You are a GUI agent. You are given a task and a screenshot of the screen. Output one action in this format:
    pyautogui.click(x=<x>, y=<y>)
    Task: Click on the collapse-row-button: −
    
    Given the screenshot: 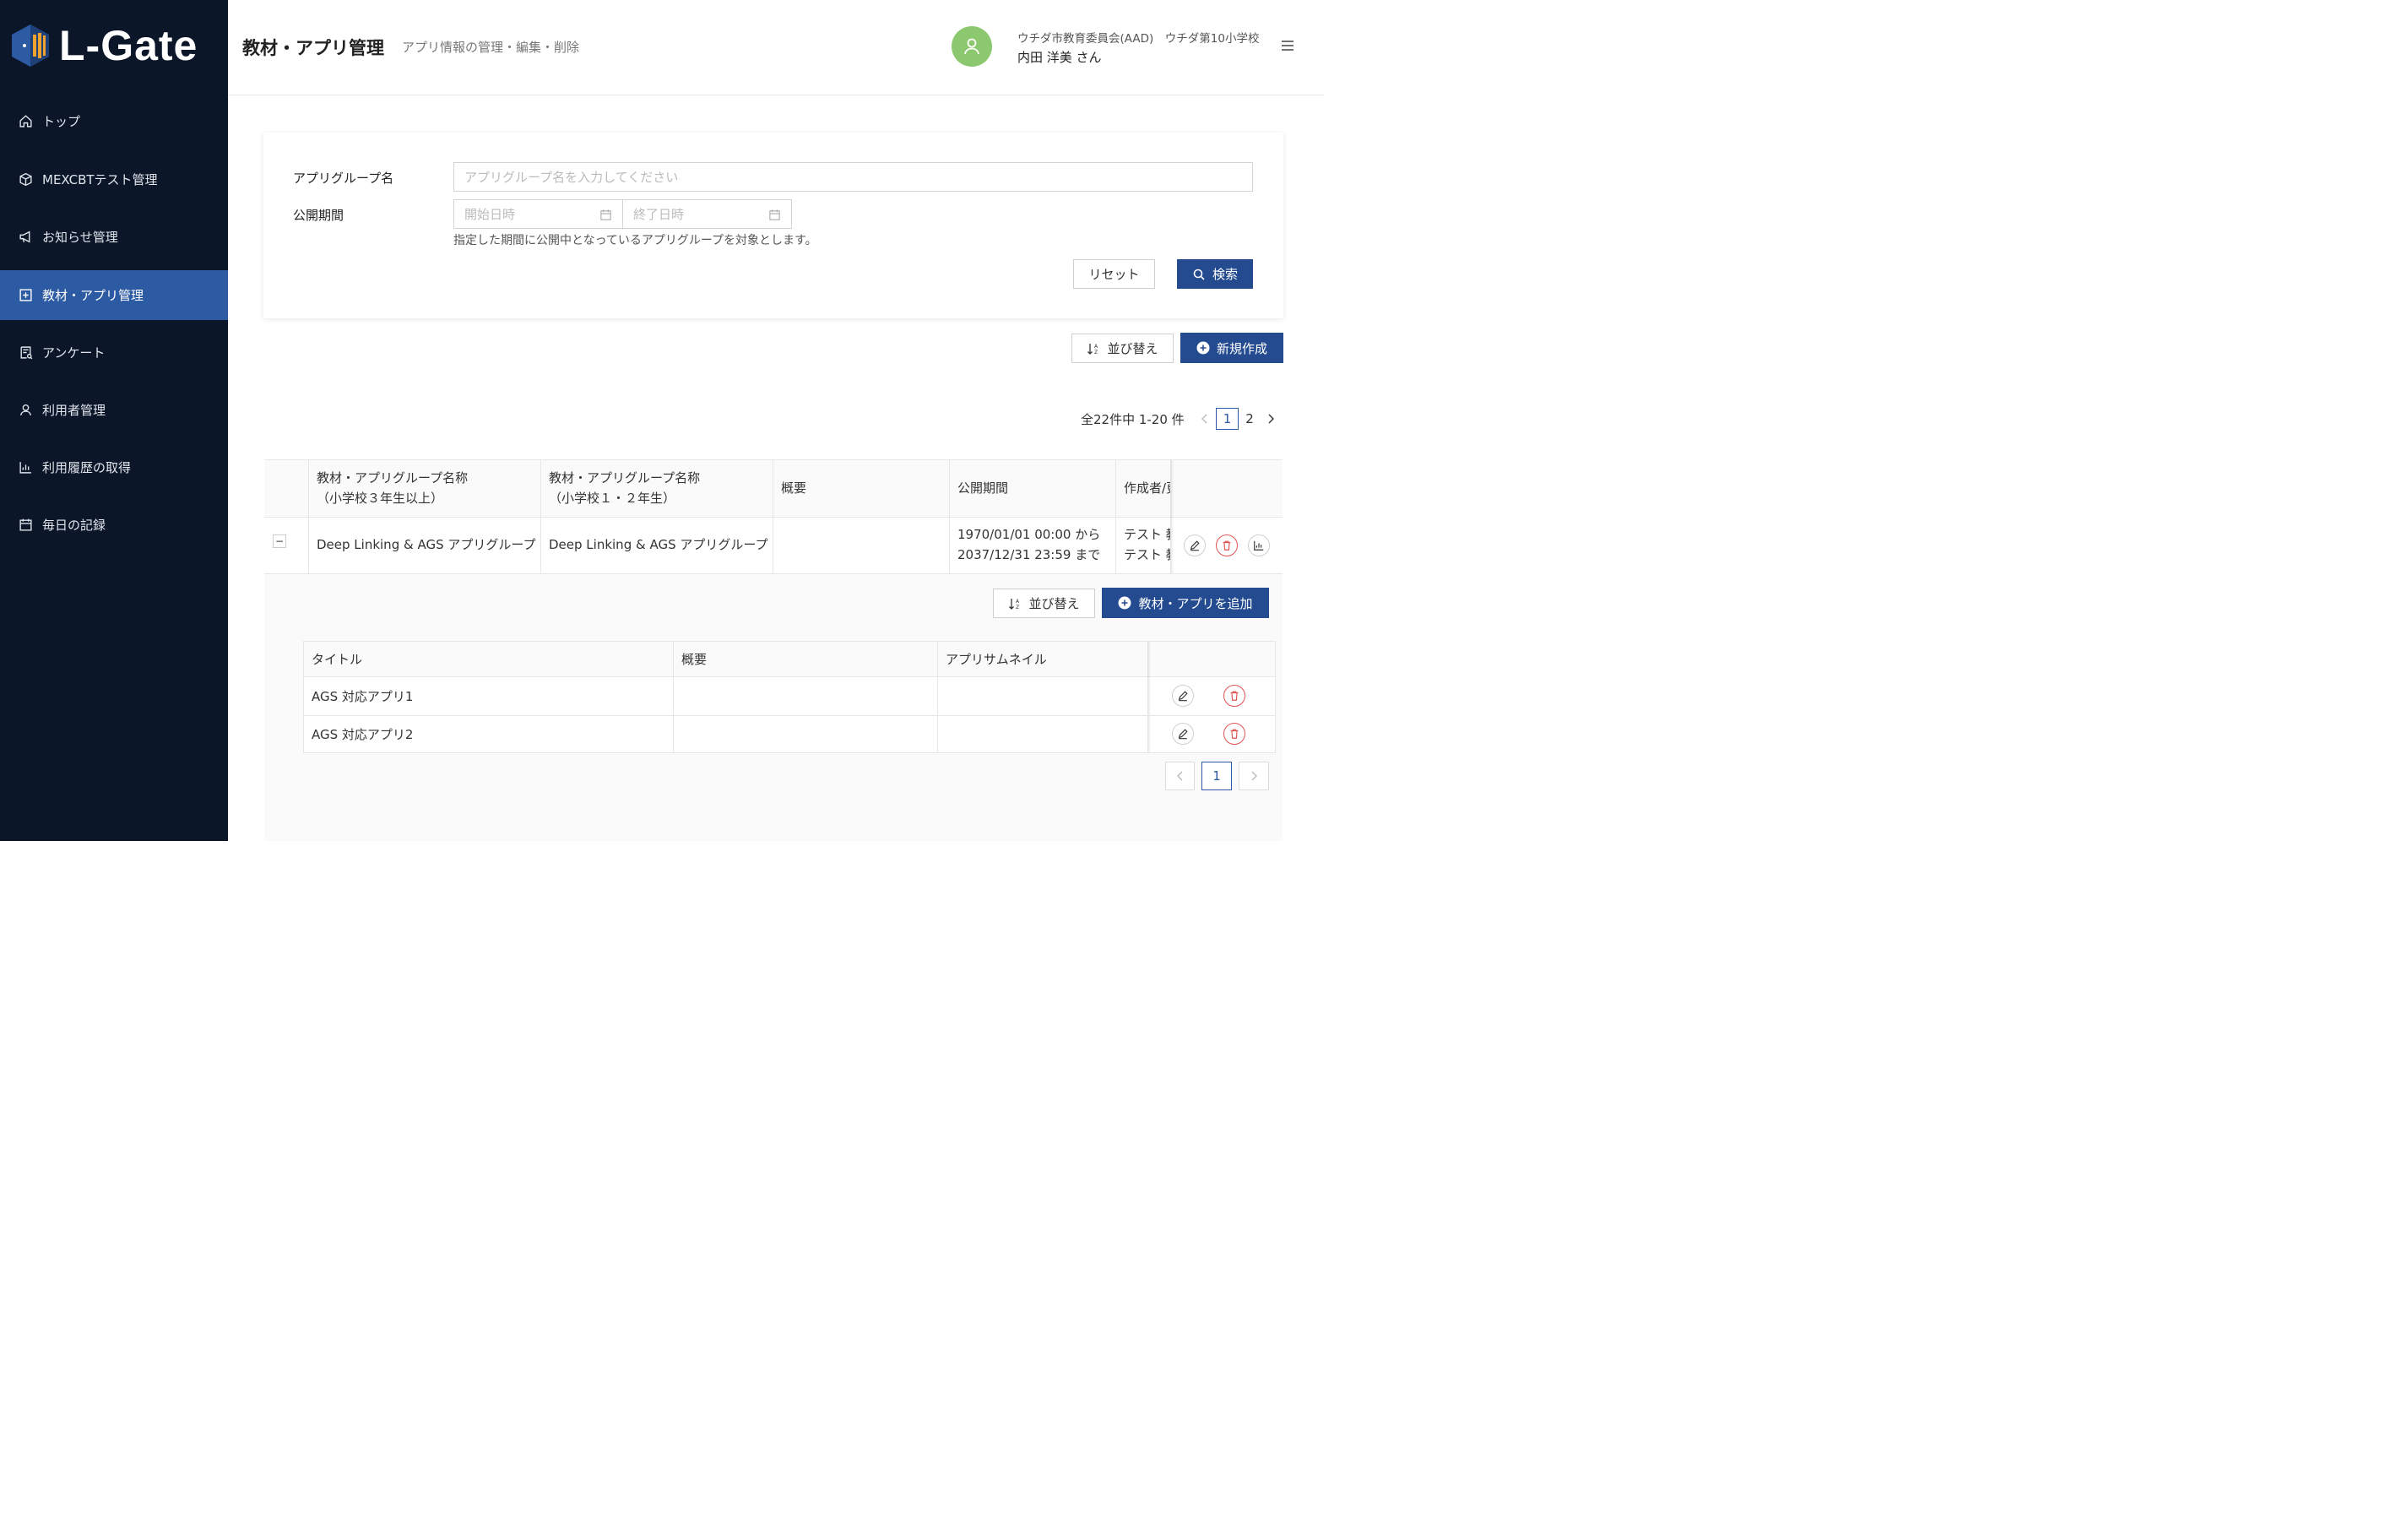 What is the action you would take?
    pyautogui.click(x=279, y=541)
    